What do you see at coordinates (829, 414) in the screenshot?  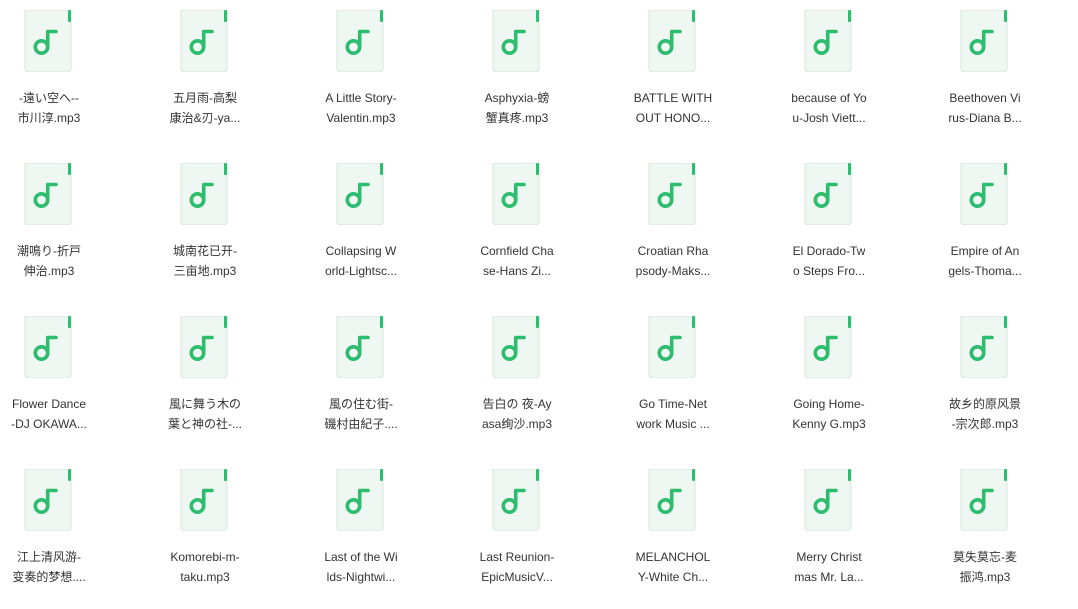 I see `file-name: Going Home- Kenny G.mp3` at bounding box center [829, 414].